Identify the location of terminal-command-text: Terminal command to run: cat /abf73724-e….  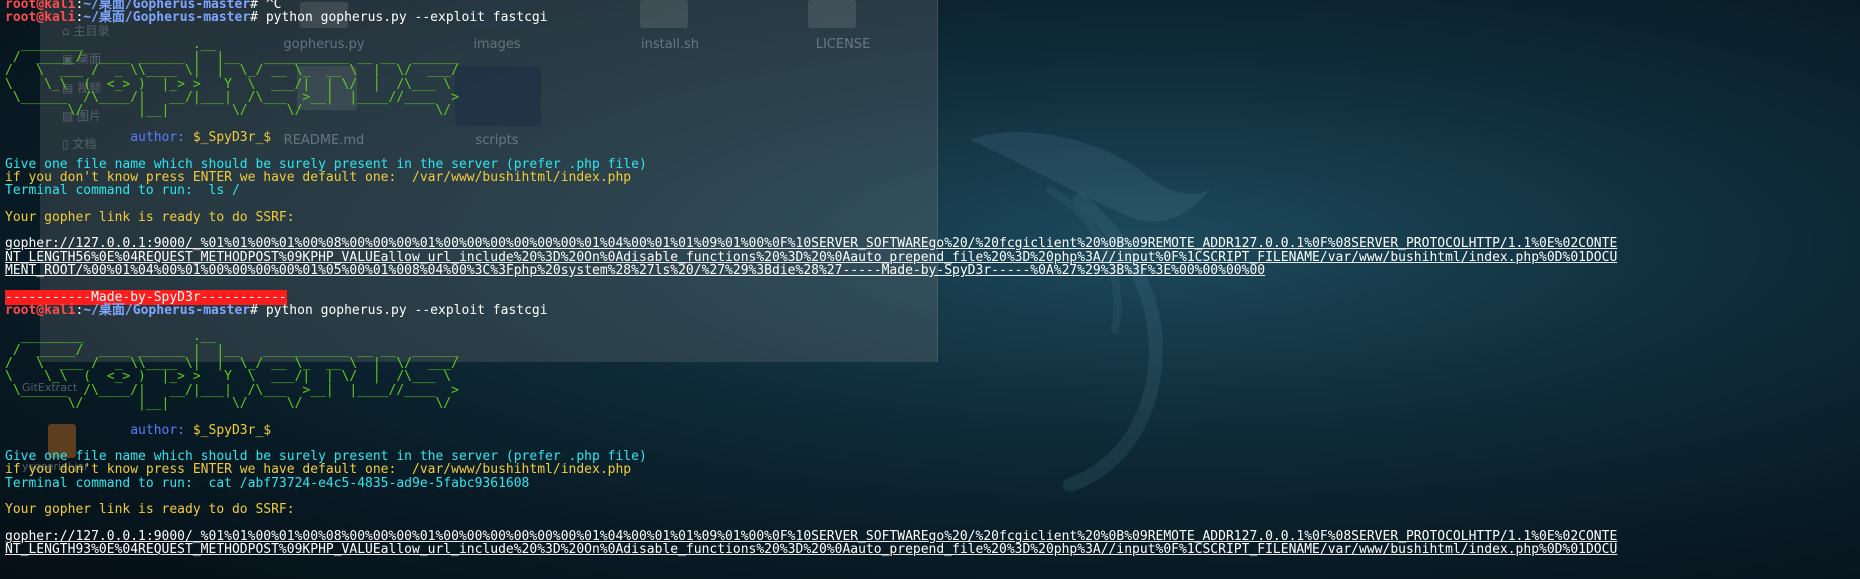
(267, 483).